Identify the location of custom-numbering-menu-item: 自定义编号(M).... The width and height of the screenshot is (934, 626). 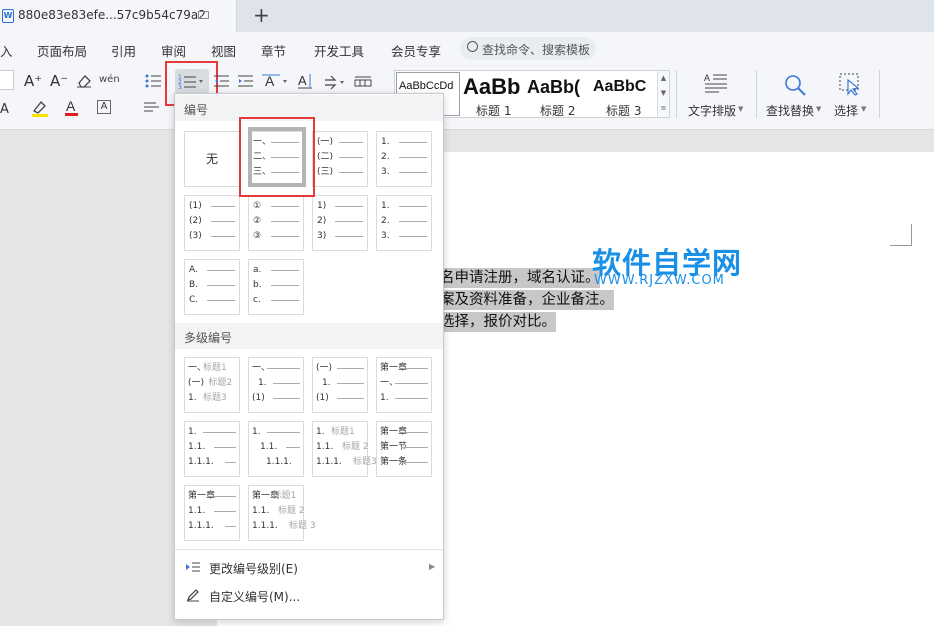
(254, 596).